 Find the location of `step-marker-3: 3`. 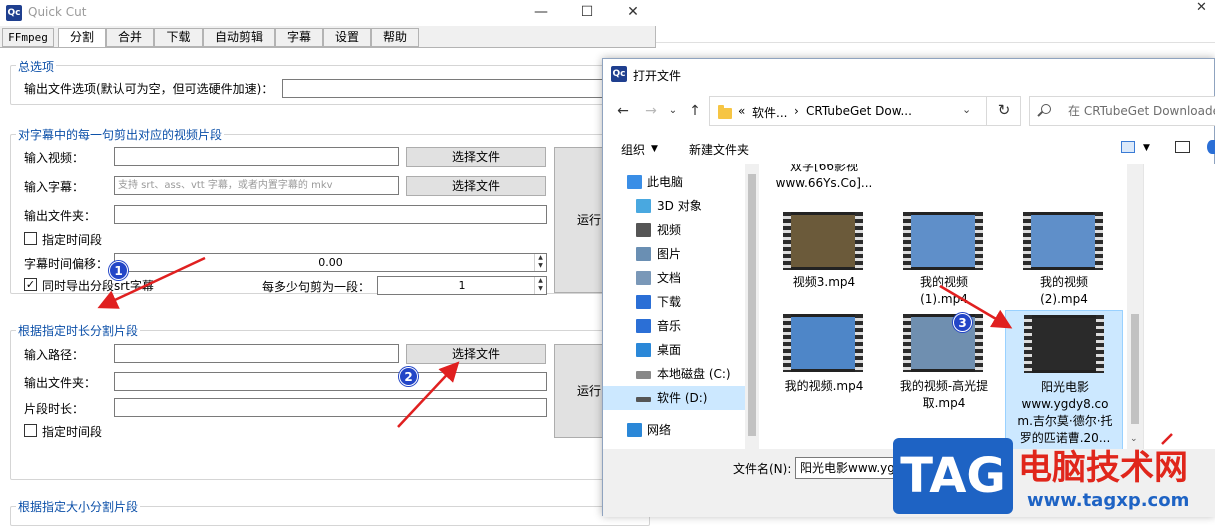

step-marker-3: 3 is located at coordinates (962, 322).